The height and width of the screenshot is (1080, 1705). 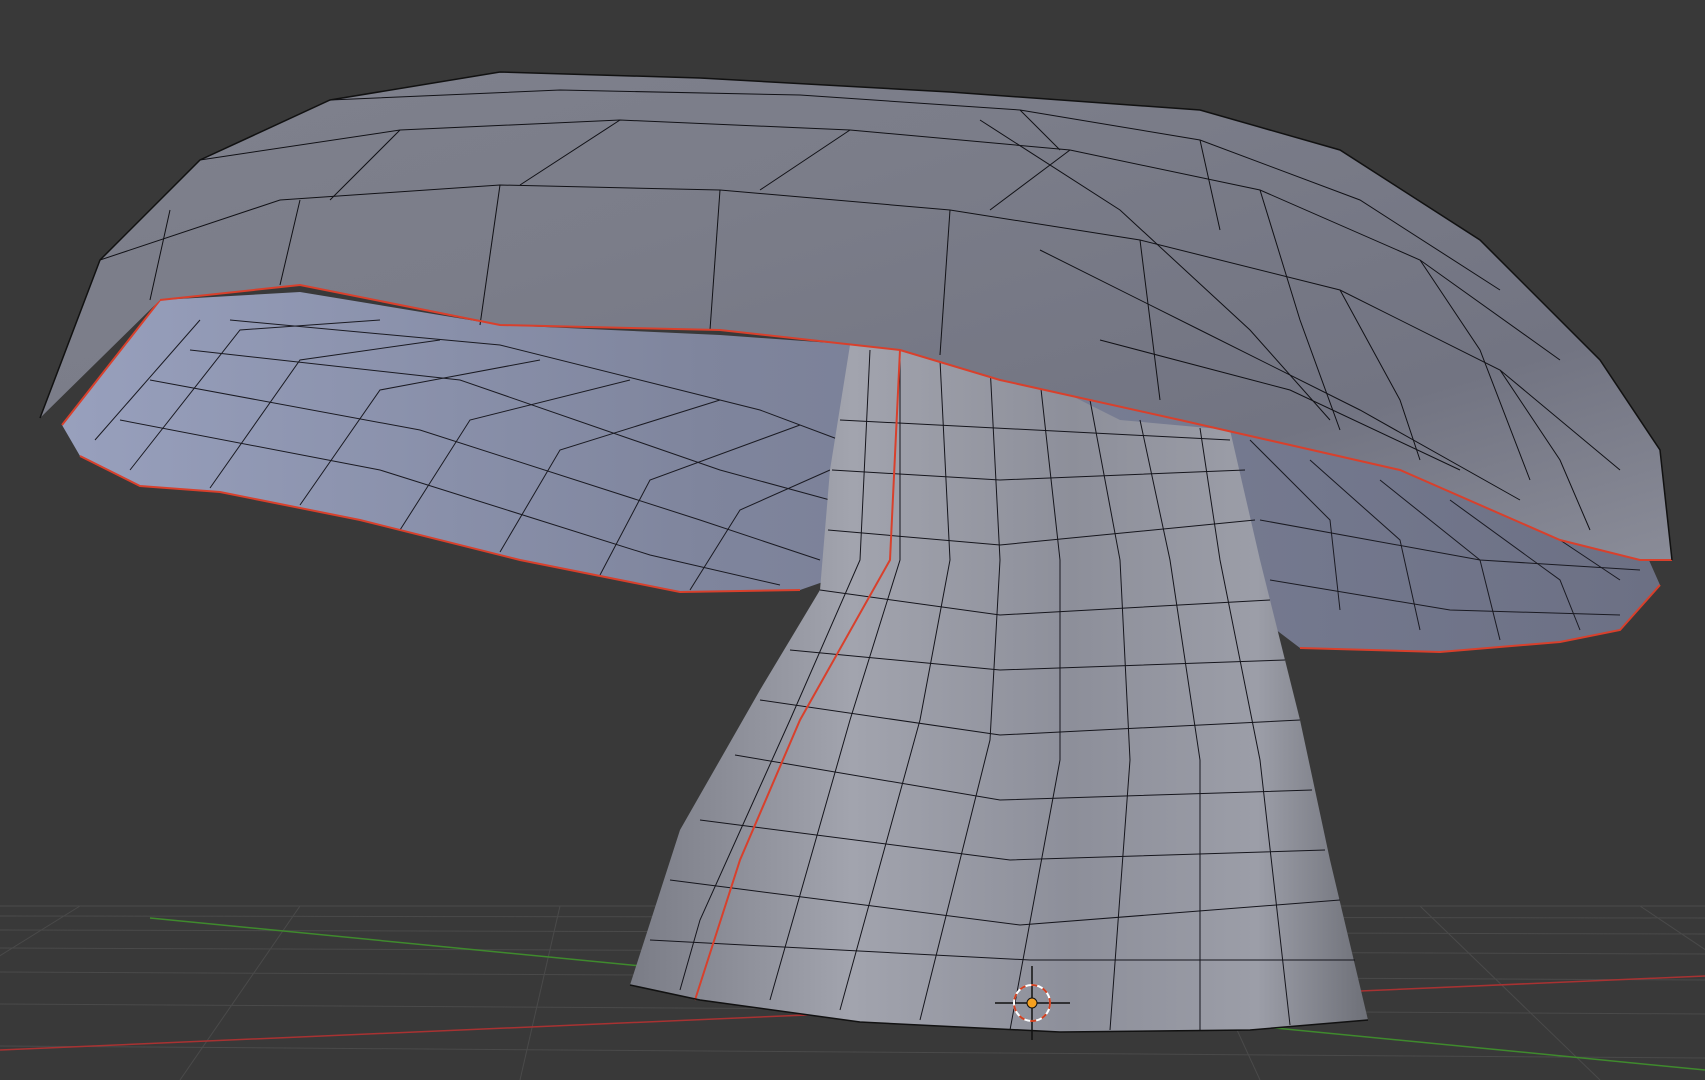 What do you see at coordinates (1032, 1003) in the screenshot?
I see `object-origin-icon` at bounding box center [1032, 1003].